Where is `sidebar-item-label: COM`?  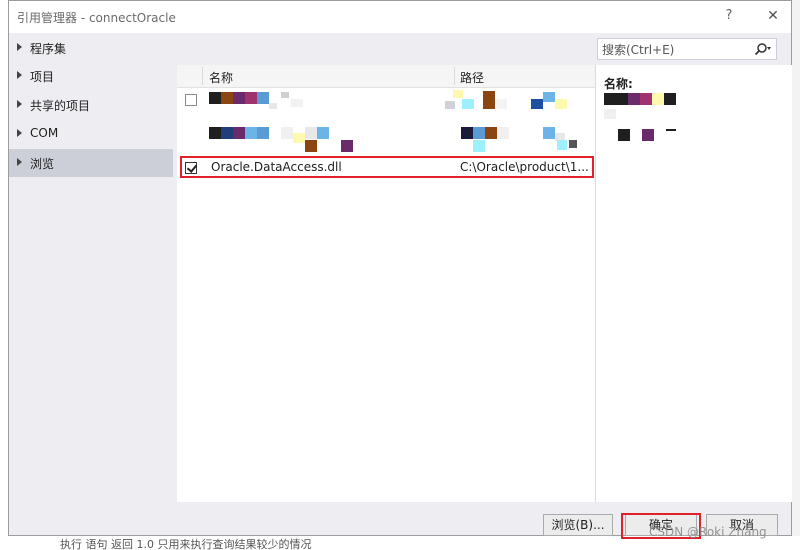
sidebar-item-label: COM is located at coordinates (44, 133).